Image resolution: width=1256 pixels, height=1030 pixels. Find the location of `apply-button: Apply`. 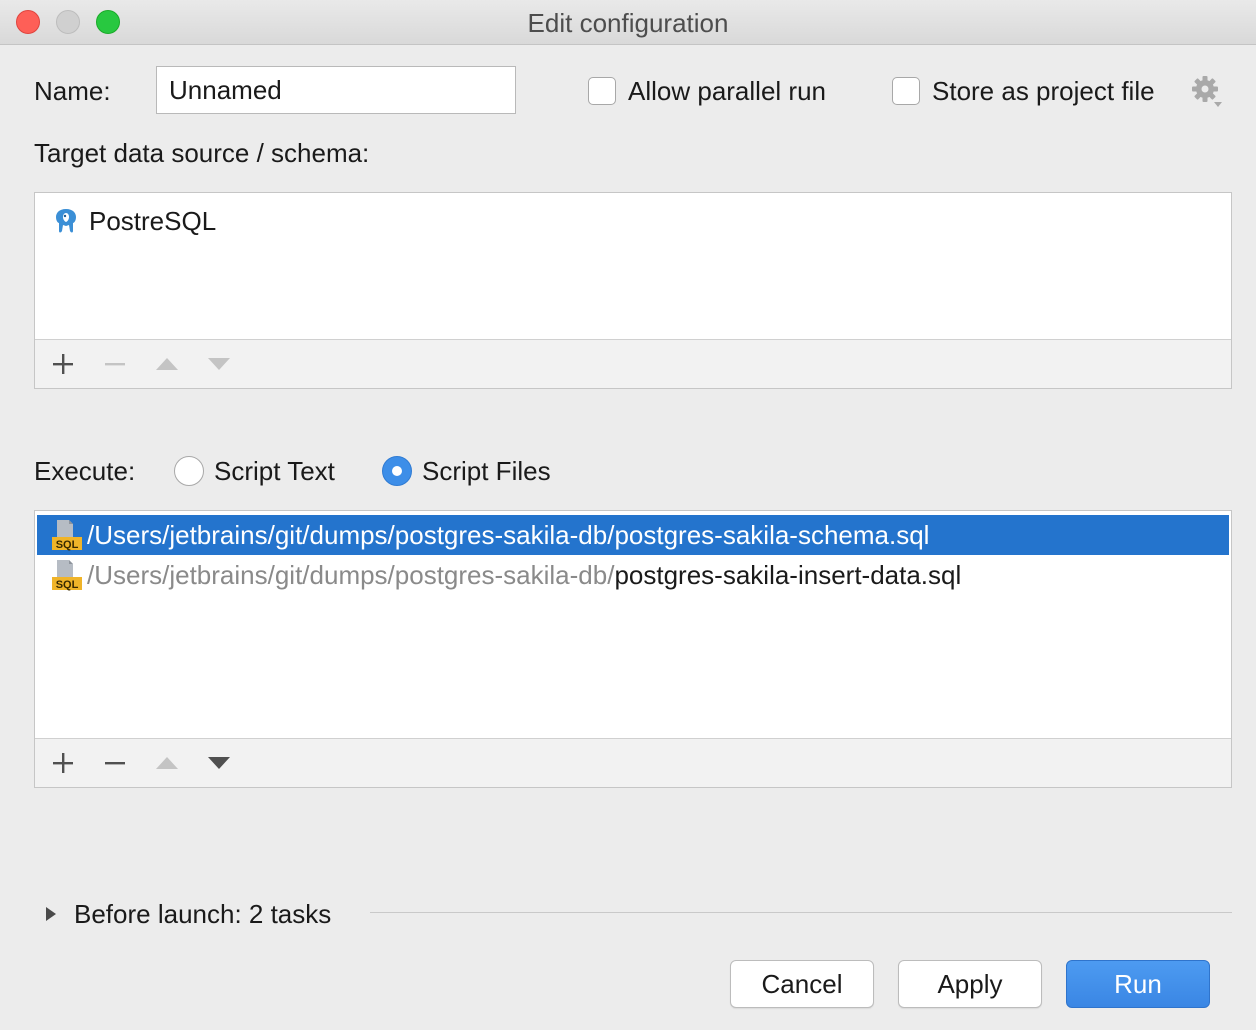

apply-button: Apply is located at coordinates (970, 984).